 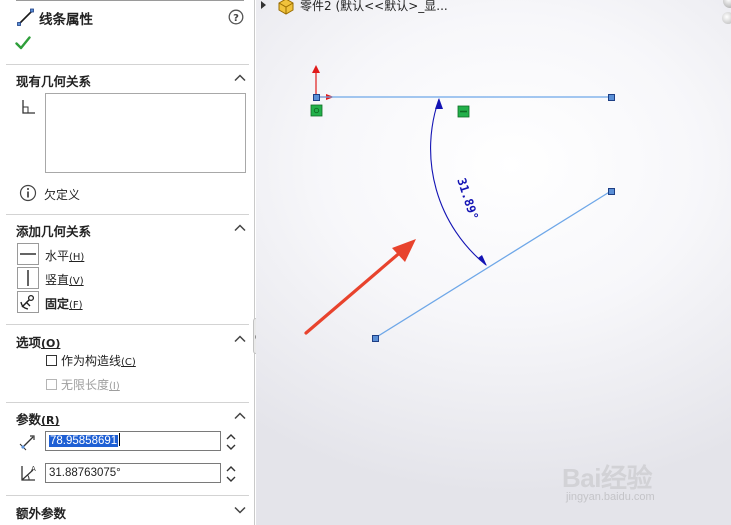 What do you see at coordinates (231, 442) in the screenshot?
I see `length-spinner-icon` at bounding box center [231, 442].